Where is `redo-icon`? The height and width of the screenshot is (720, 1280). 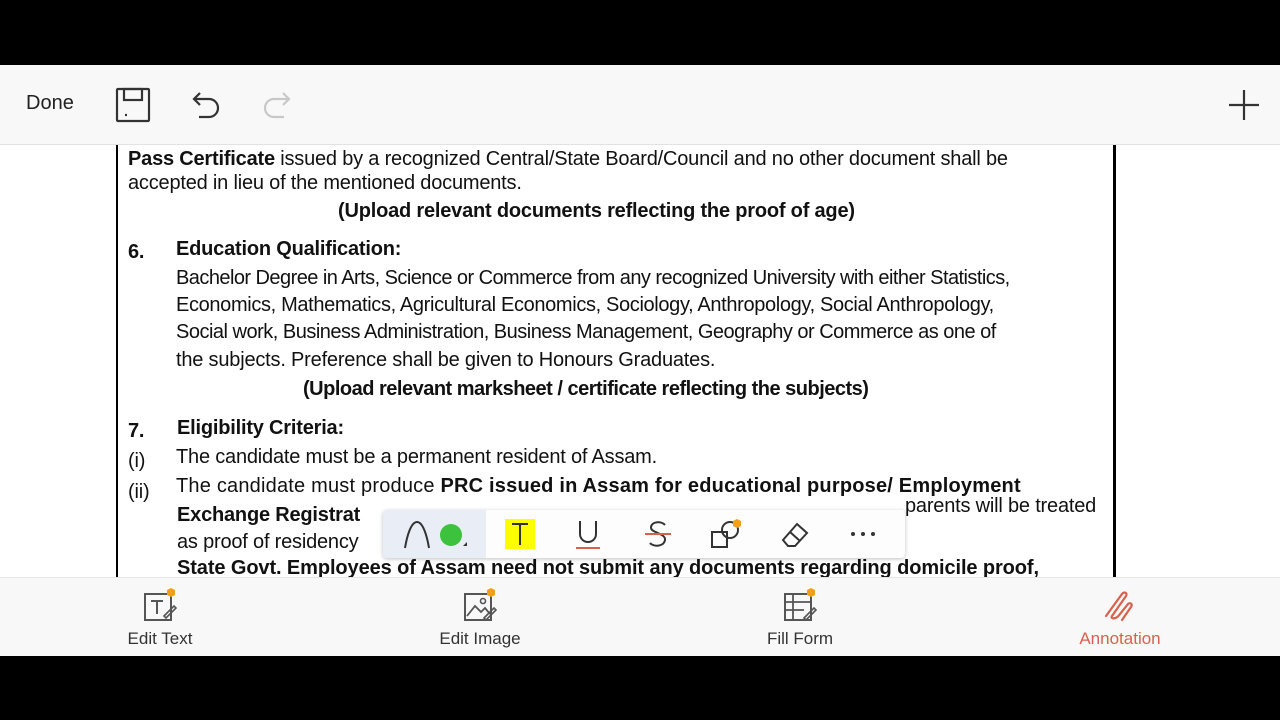 redo-icon is located at coordinates (278, 105).